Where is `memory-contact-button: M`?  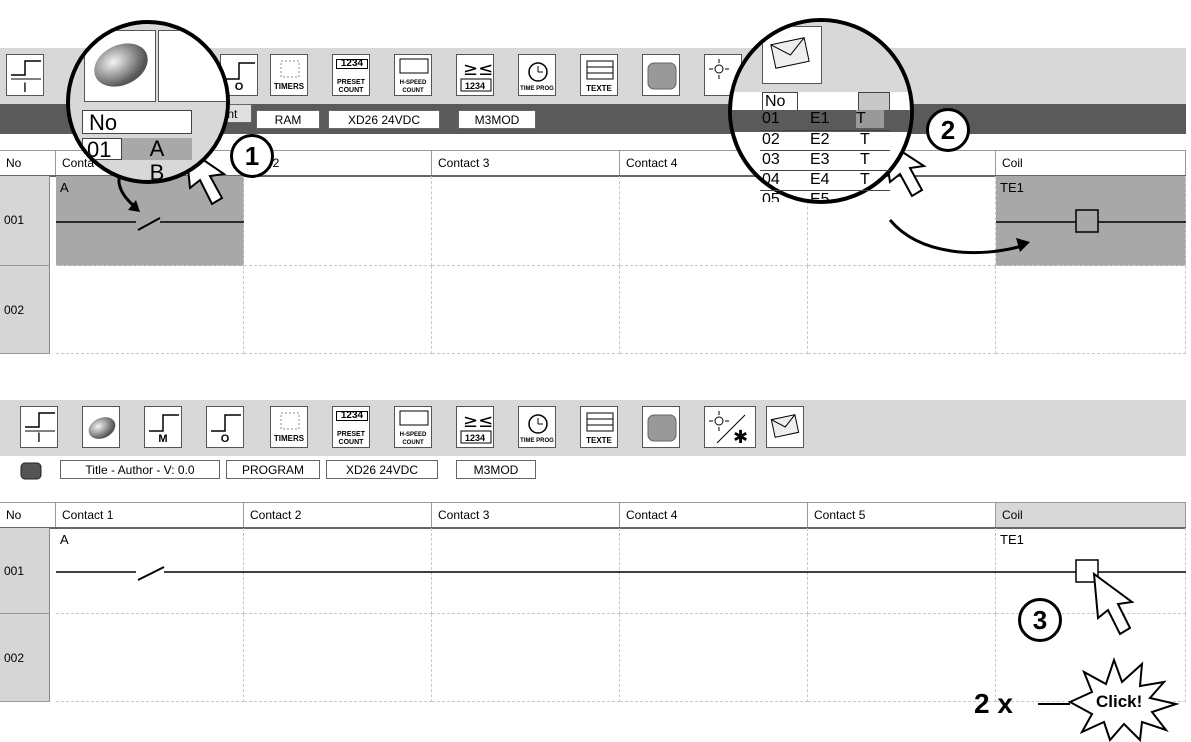 memory-contact-button: M is located at coordinates (163, 427).